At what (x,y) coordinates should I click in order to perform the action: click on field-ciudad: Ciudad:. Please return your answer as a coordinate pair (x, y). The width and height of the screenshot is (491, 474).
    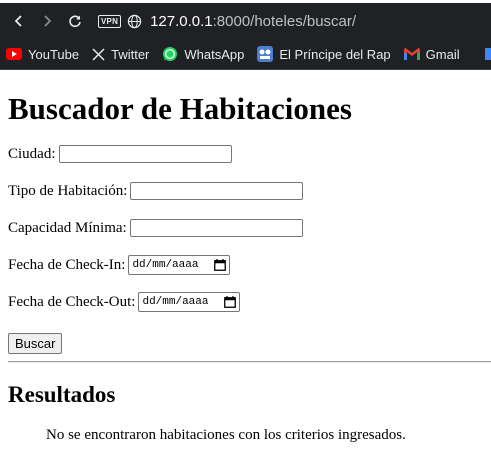
    Looking at the image, I should click on (245, 154).